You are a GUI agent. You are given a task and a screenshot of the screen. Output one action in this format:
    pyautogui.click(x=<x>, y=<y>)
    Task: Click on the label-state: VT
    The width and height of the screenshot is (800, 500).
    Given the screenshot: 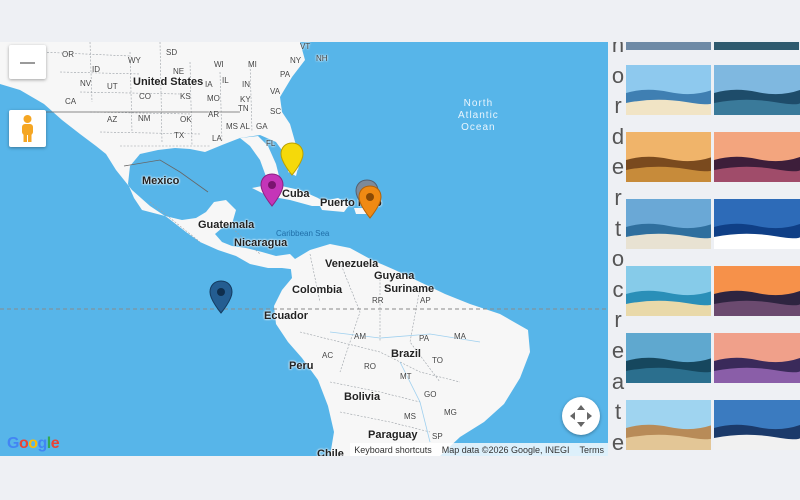 What is the action you would take?
    pyautogui.click(x=305, y=46)
    